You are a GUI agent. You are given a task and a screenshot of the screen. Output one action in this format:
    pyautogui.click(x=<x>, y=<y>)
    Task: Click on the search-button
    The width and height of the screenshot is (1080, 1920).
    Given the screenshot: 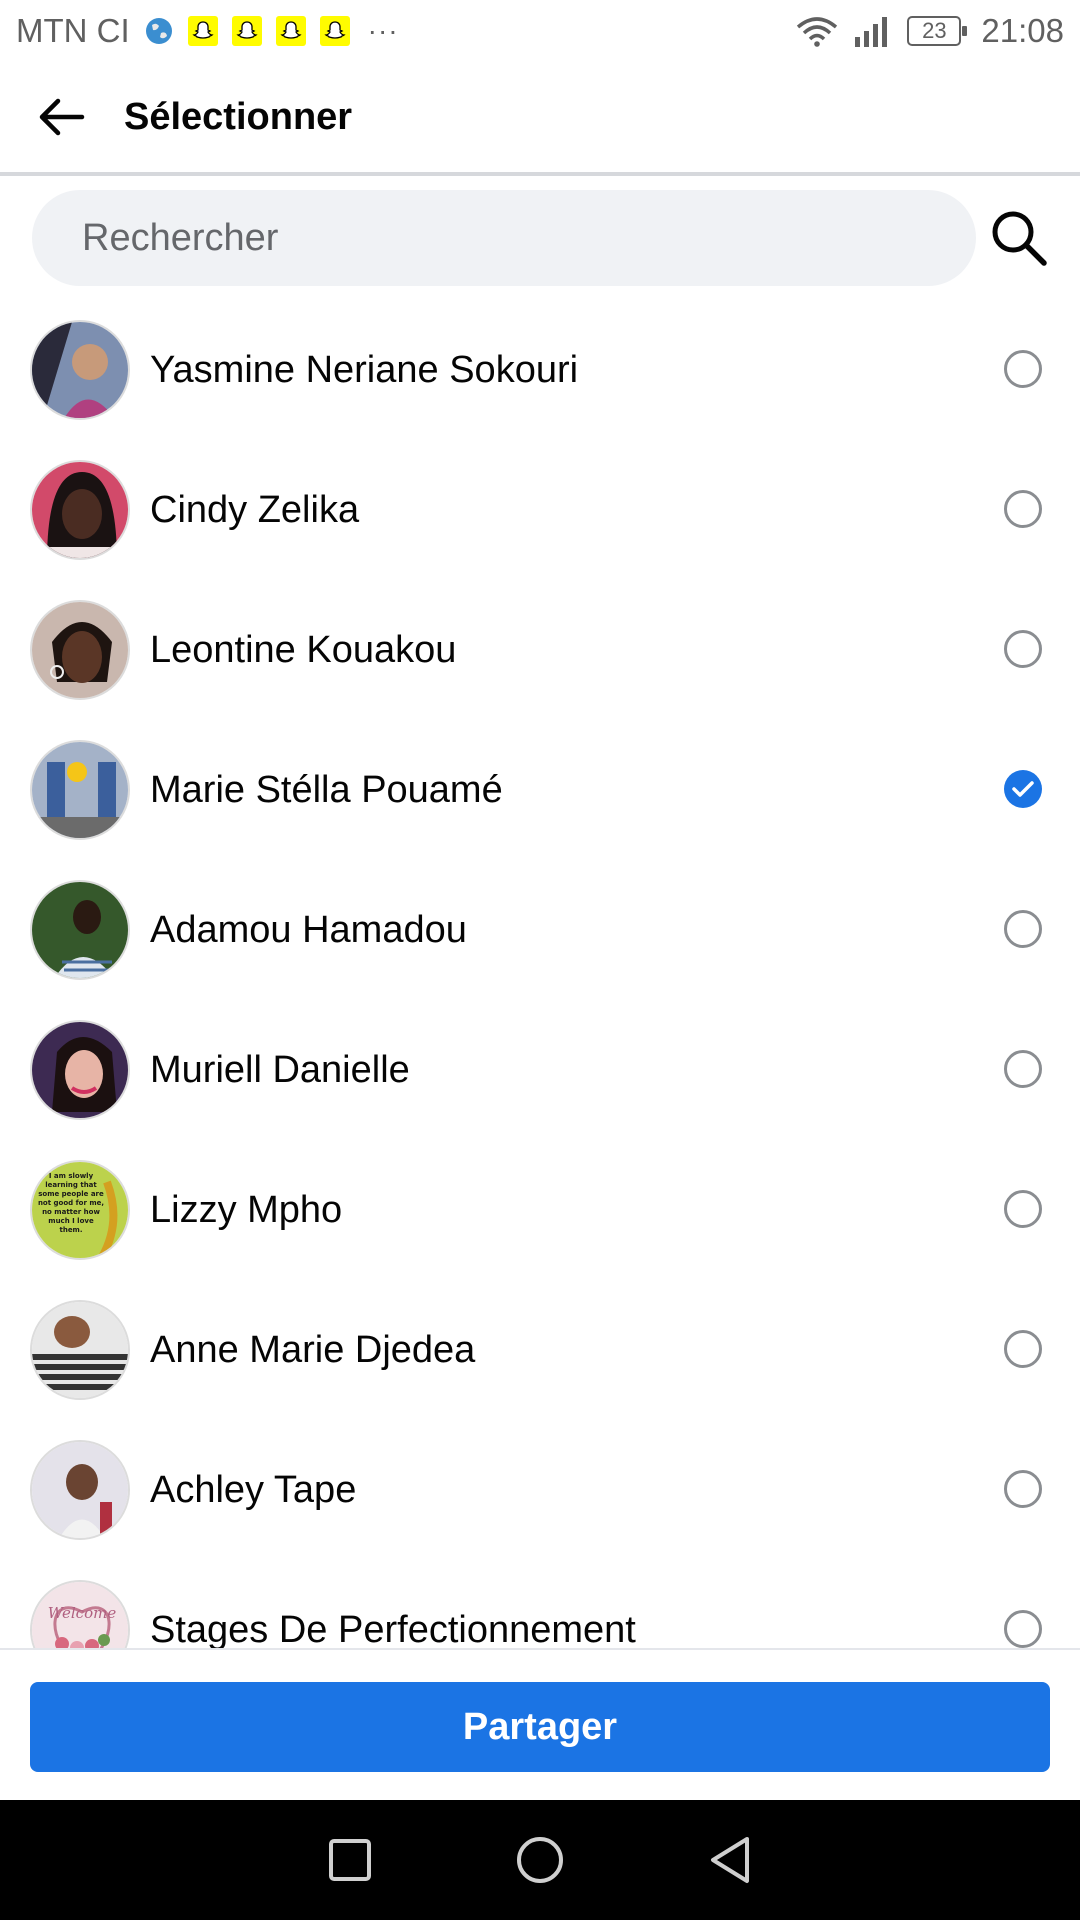 What is the action you would take?
    pyautogui.click(x=1019, y=238)
    